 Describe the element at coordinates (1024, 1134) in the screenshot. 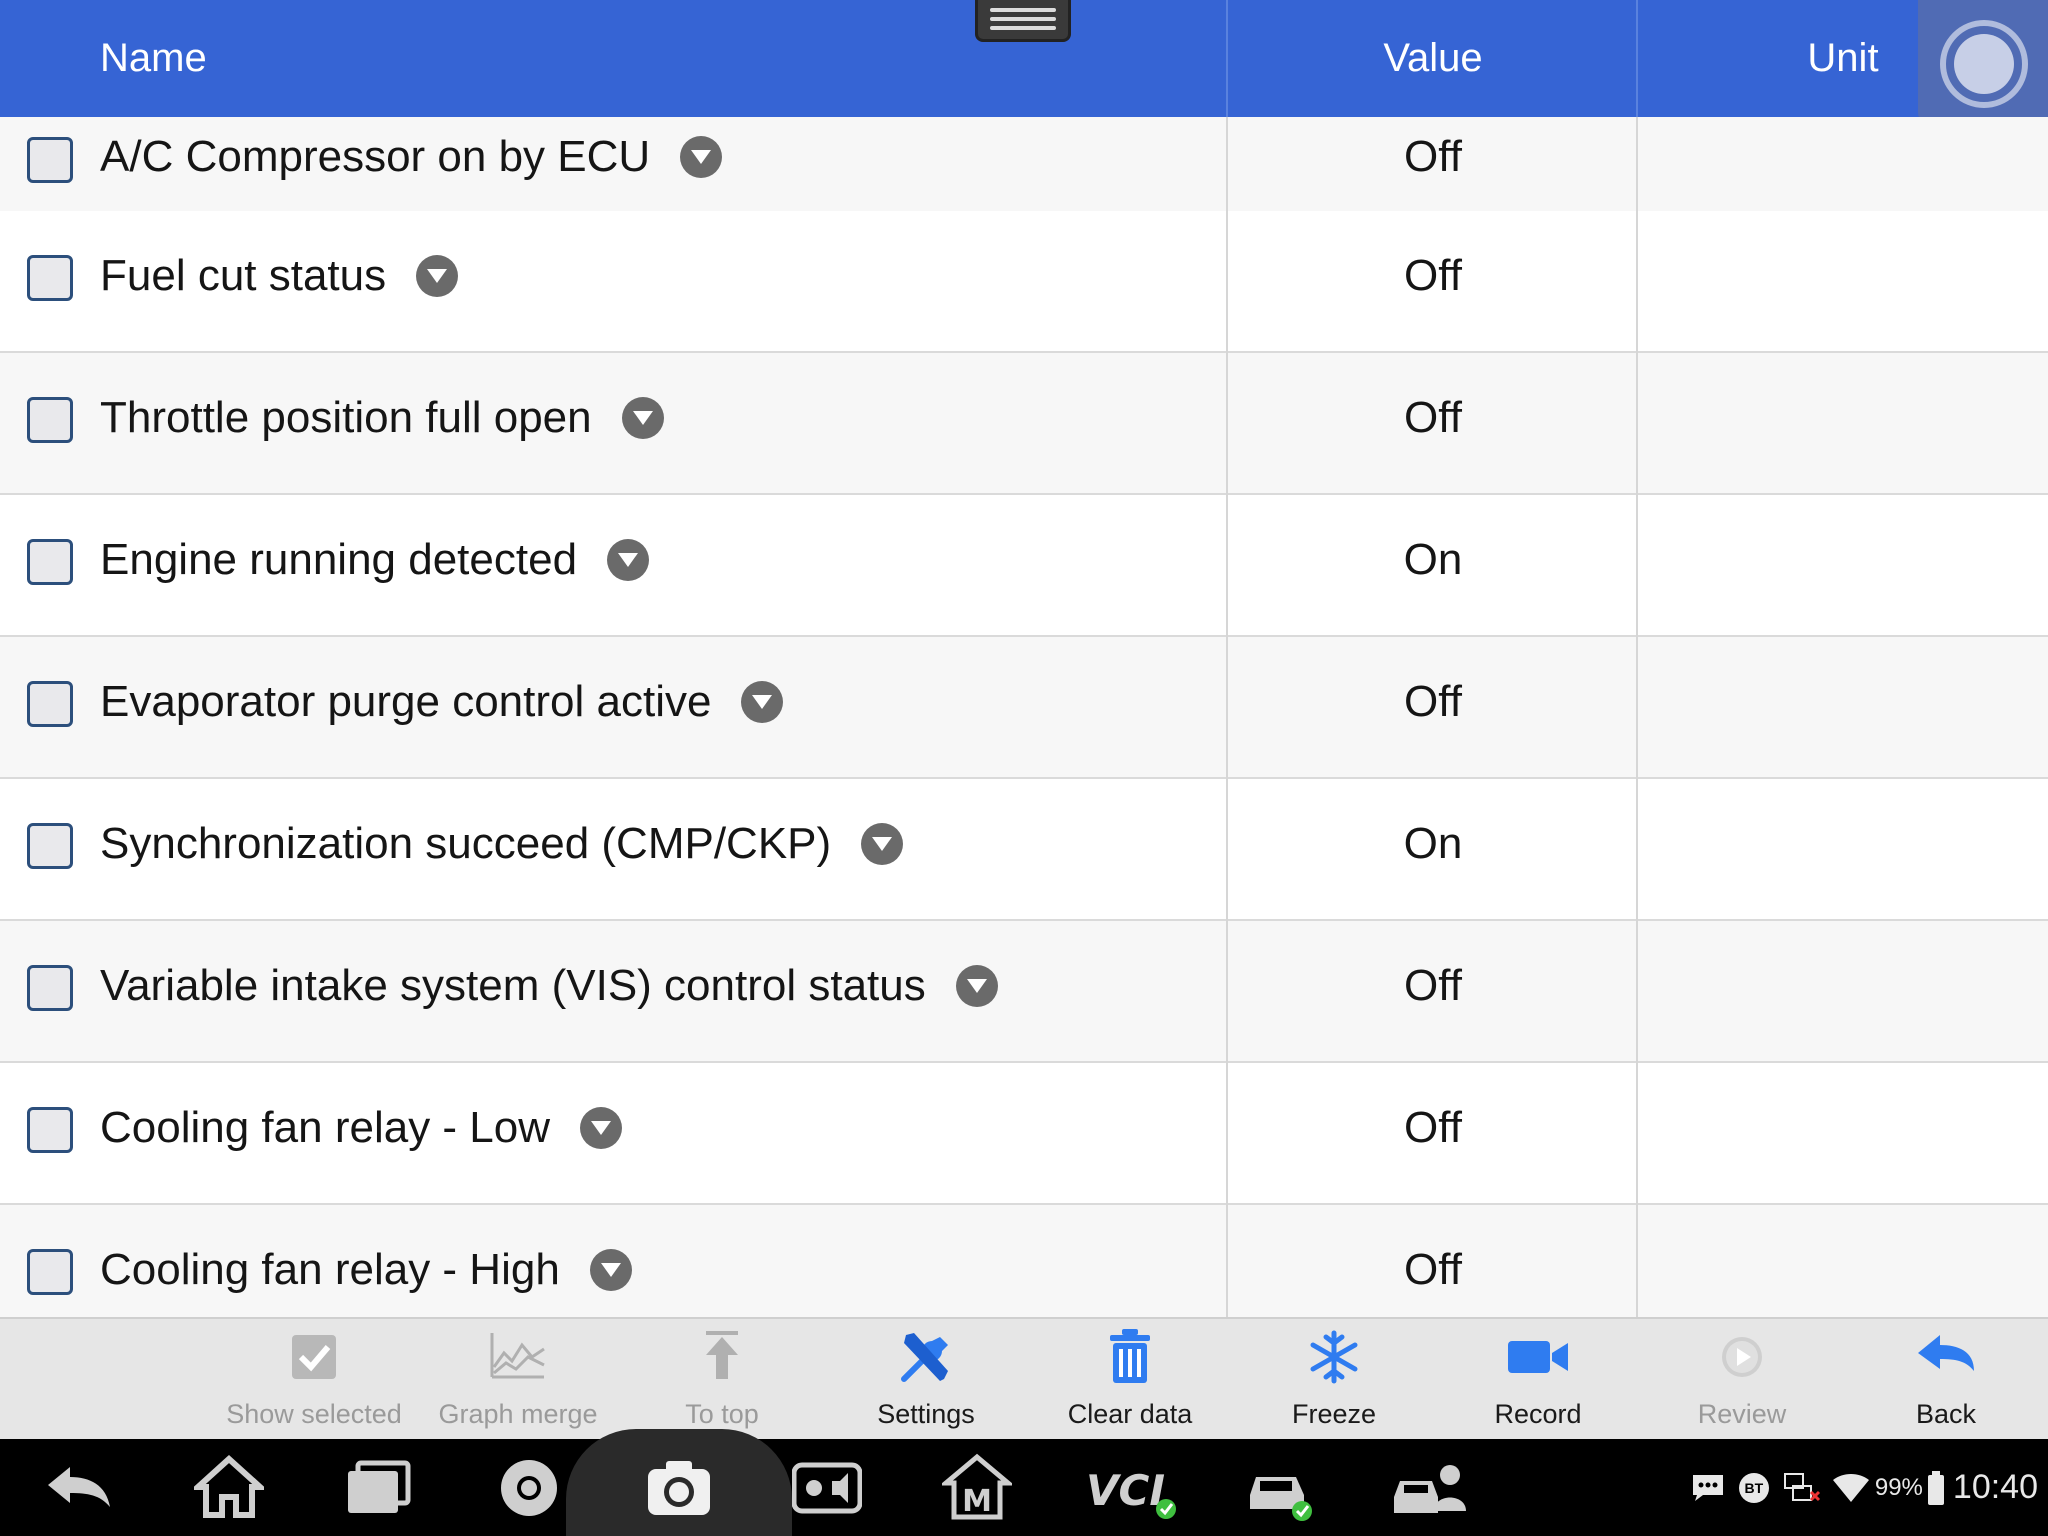

I see `table-row: Cooling fan relay - Low Off` at that location.